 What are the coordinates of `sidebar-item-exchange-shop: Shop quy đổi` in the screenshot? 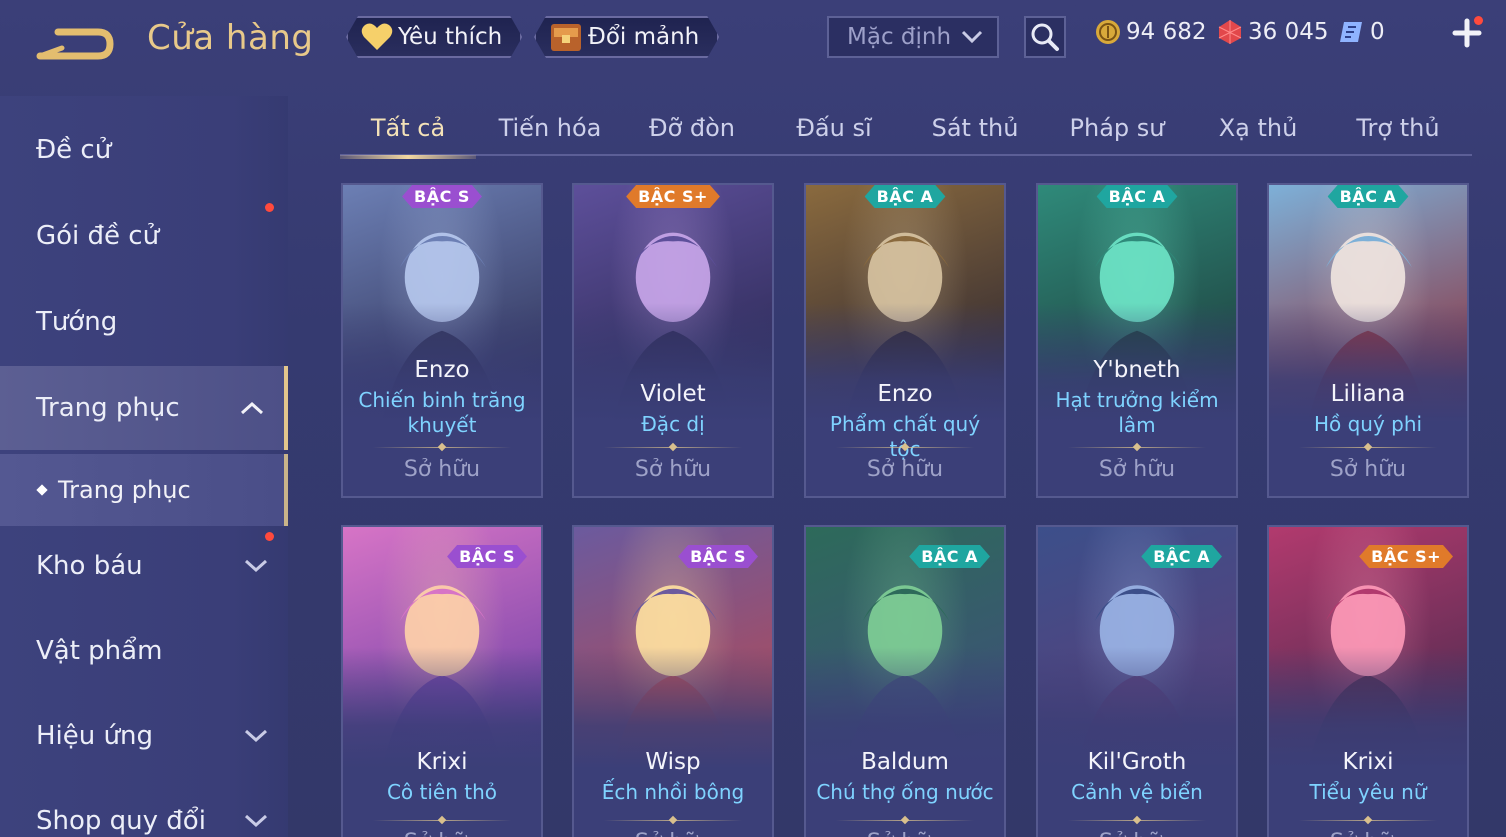 It's located at (144, 809).